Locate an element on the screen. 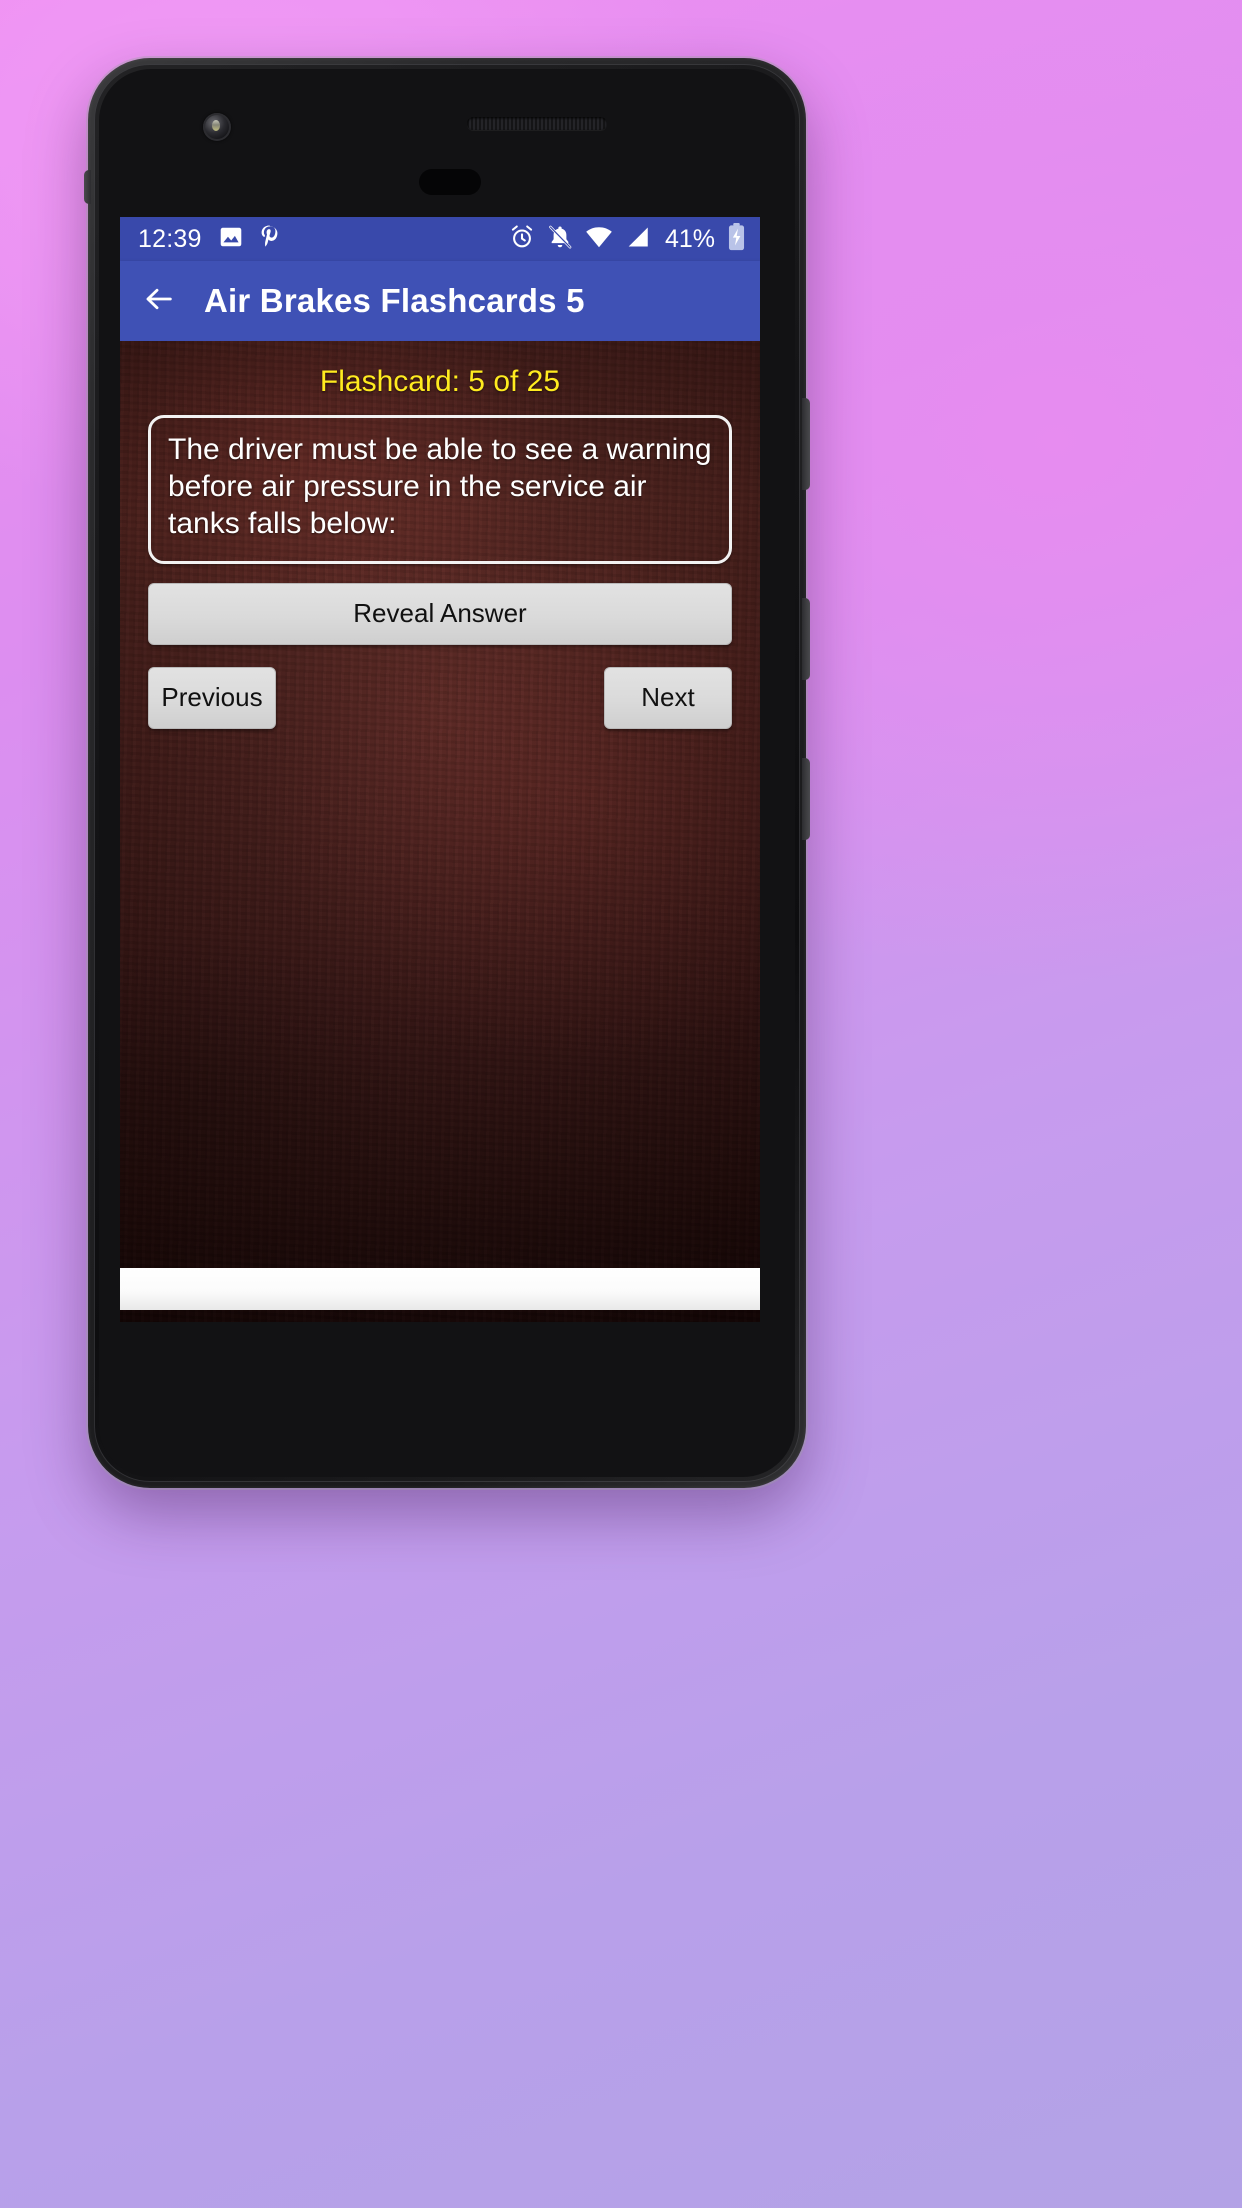 The width and height of the screenshot is (1242, 2208). status-bar: 12:39 41% is located at coordinates (440, 239).